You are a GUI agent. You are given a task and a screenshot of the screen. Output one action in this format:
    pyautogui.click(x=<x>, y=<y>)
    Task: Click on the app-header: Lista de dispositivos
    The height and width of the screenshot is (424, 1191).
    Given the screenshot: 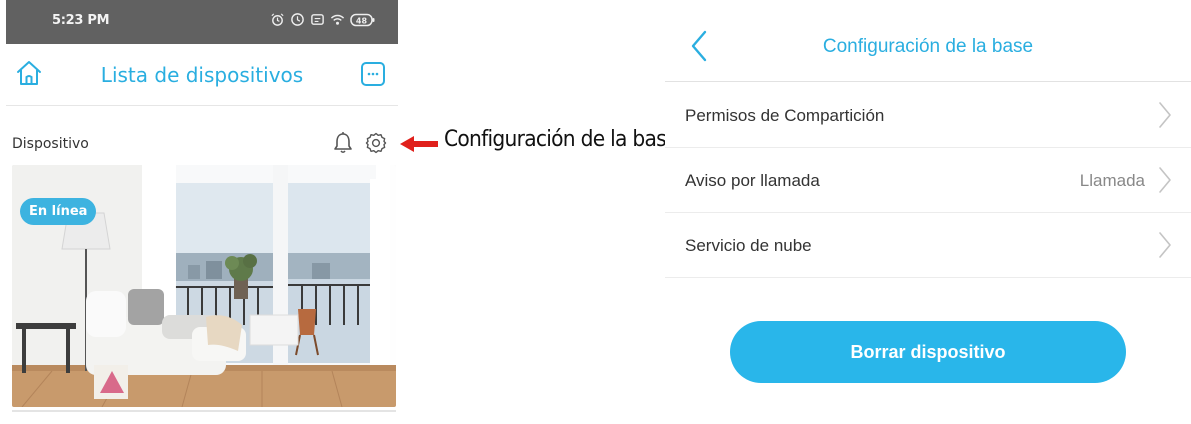 What is the action you would take?
    pyautogui.click(x=202, y=75)
    